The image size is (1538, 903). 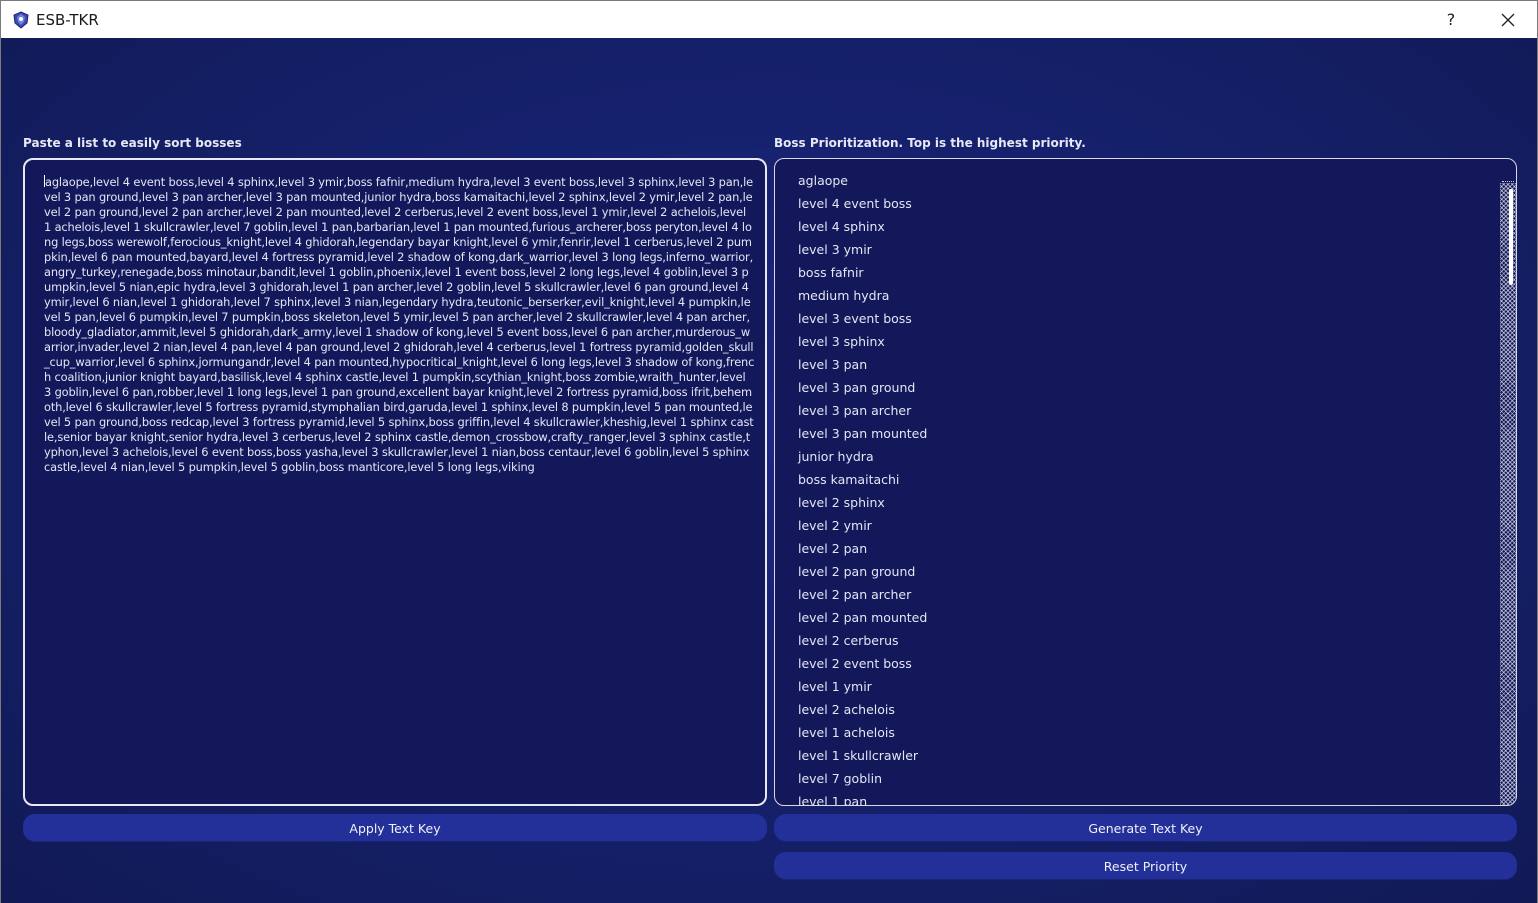 I want to click on generate-text-key-button: Generate Text Key, so click(x=1145, y=828).